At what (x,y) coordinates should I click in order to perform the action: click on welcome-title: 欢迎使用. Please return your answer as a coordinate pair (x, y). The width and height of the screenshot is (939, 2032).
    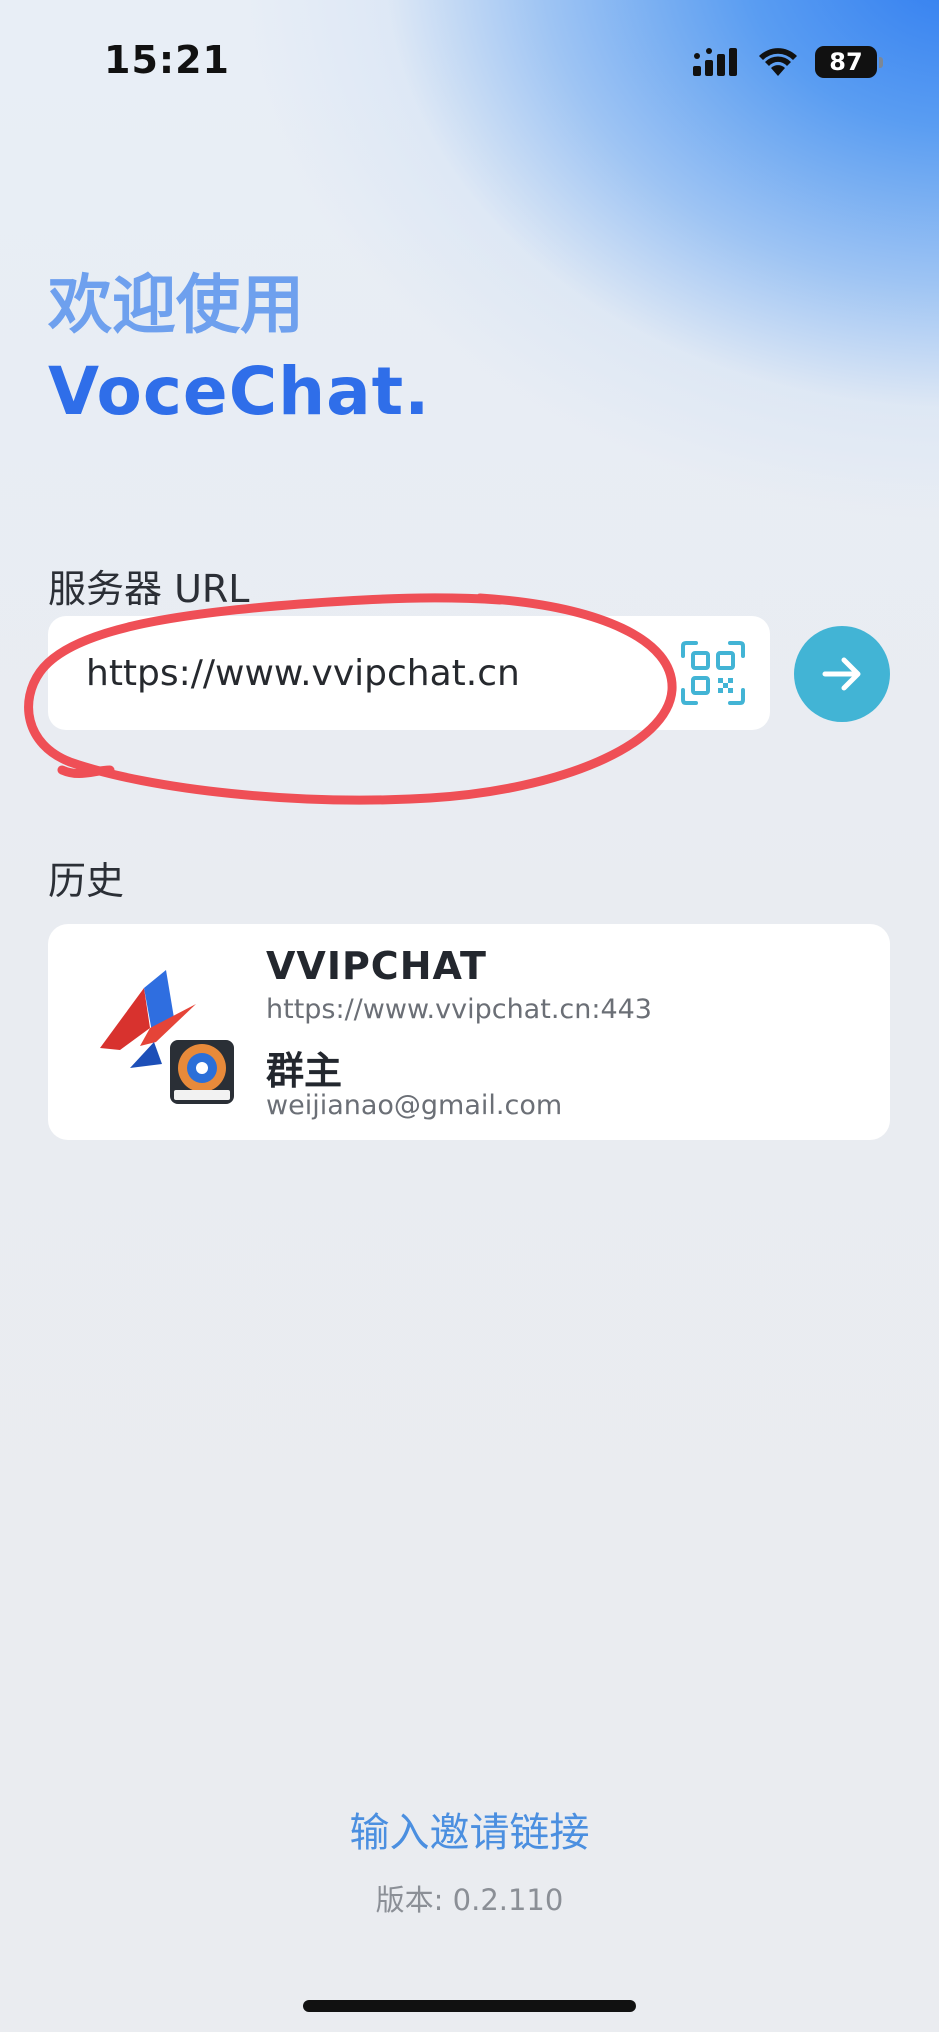
    Looking at the image, I should click on (176, 306).